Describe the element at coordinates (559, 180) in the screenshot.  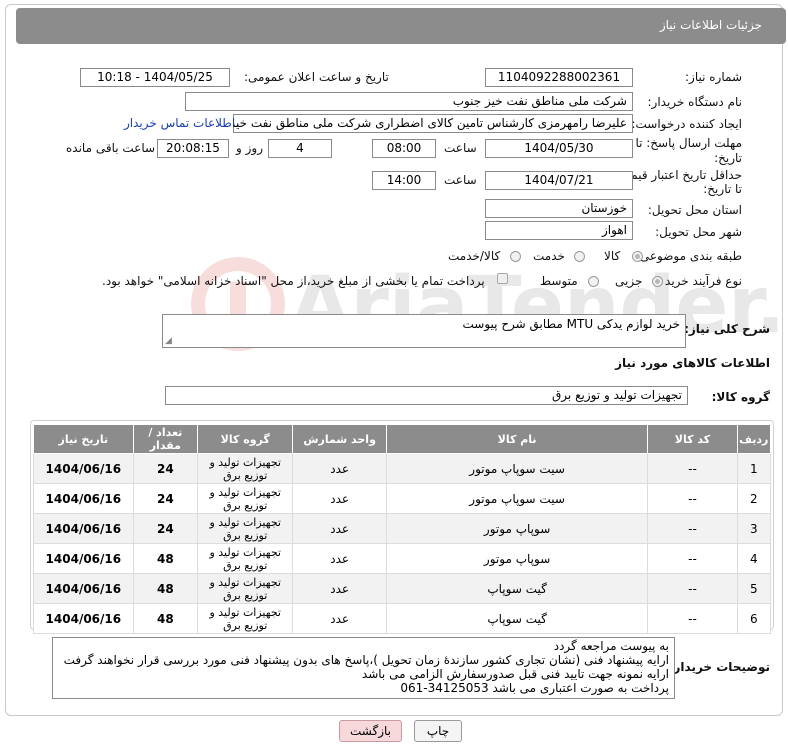
I see `price-date-field: 1404/07/21` at that location.